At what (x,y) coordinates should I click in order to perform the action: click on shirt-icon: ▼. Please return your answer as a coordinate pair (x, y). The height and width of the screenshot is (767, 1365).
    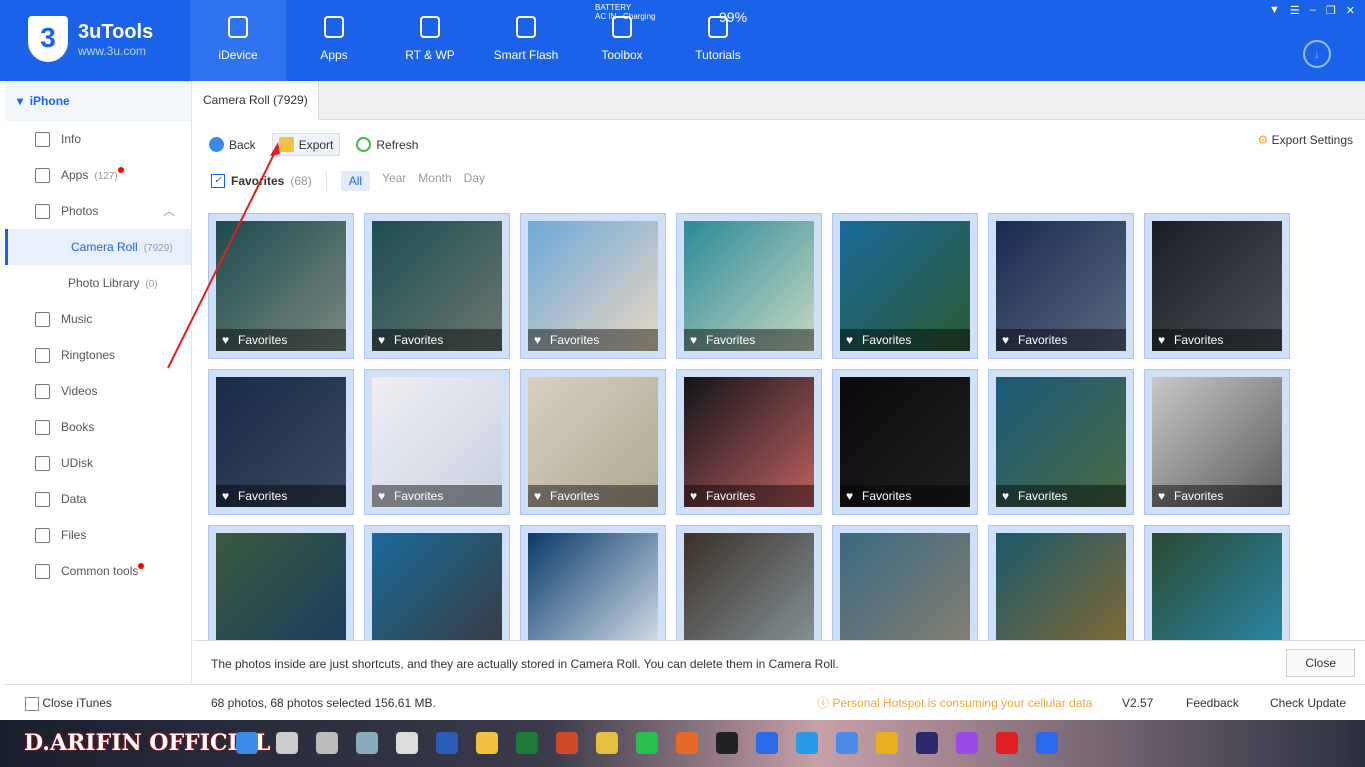
    Looking at the image, I should click on (1274, 10).